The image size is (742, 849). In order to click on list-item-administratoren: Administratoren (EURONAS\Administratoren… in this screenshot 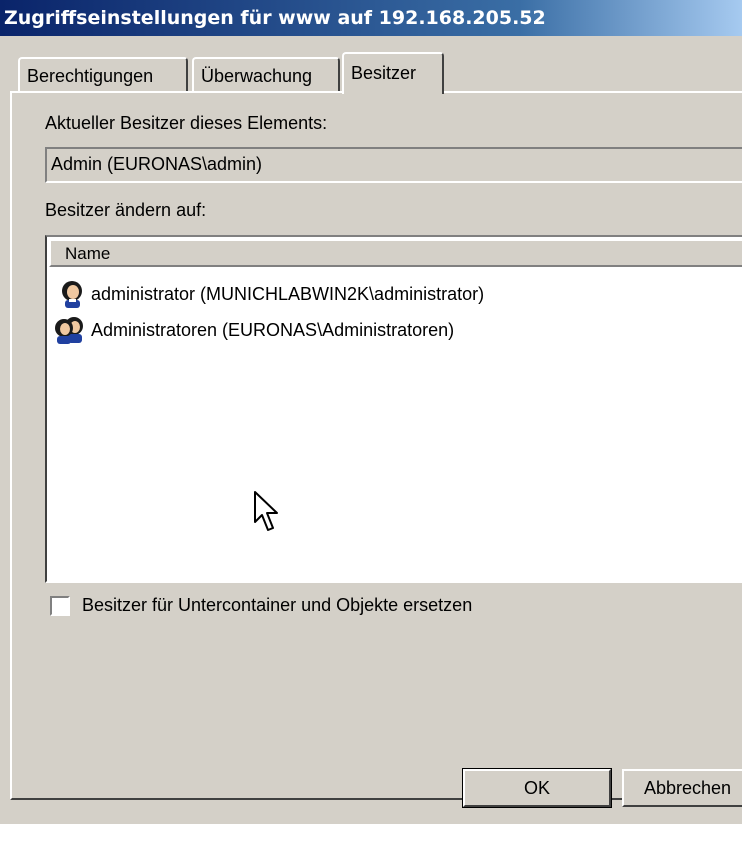, I will do `click(253, 330)`.